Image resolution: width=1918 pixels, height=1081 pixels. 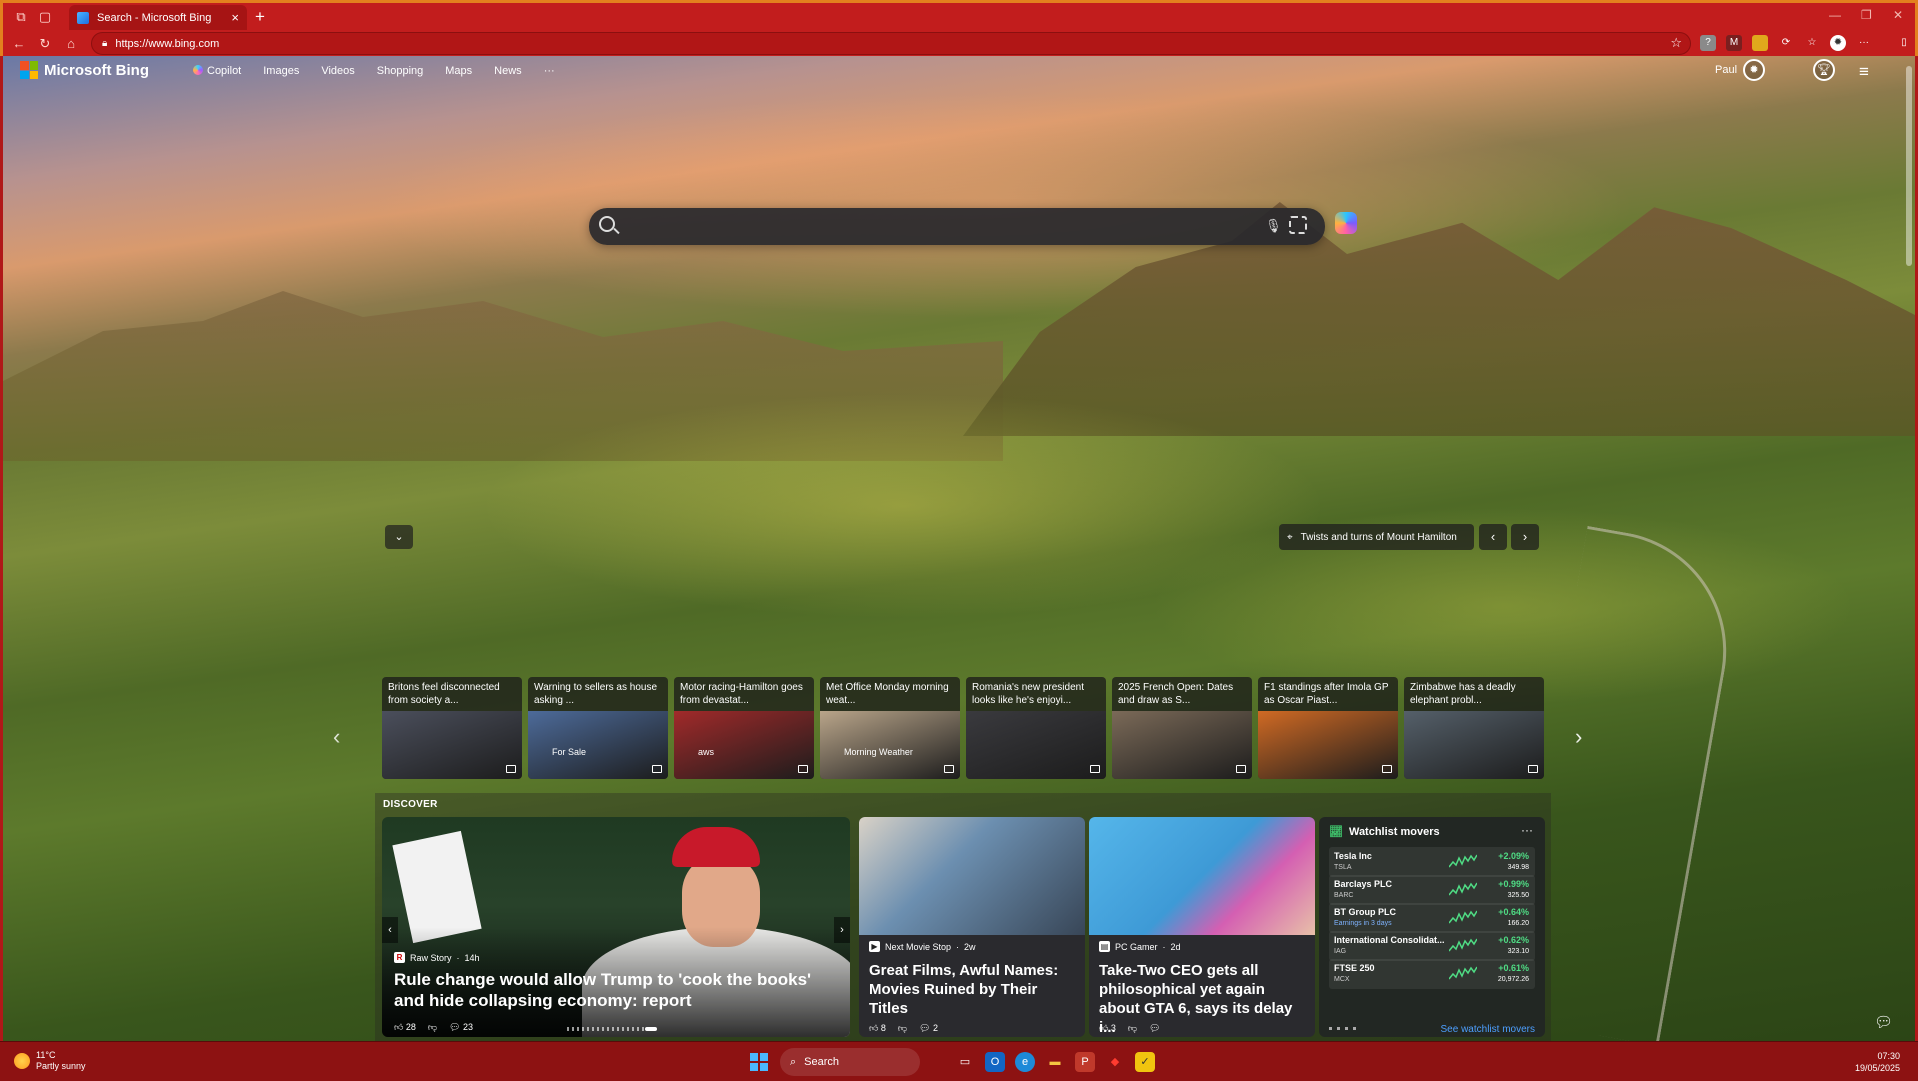 What do you see at coordinates (1824, 70) in the screenshot?
I see `rewards-trophy-icon: 🏆︎` at bounding box center [1824, 70].